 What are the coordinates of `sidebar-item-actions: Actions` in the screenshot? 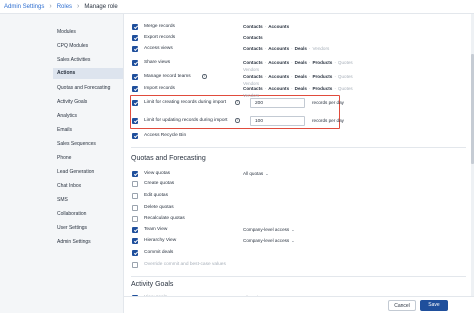 It's located at (88, 73).